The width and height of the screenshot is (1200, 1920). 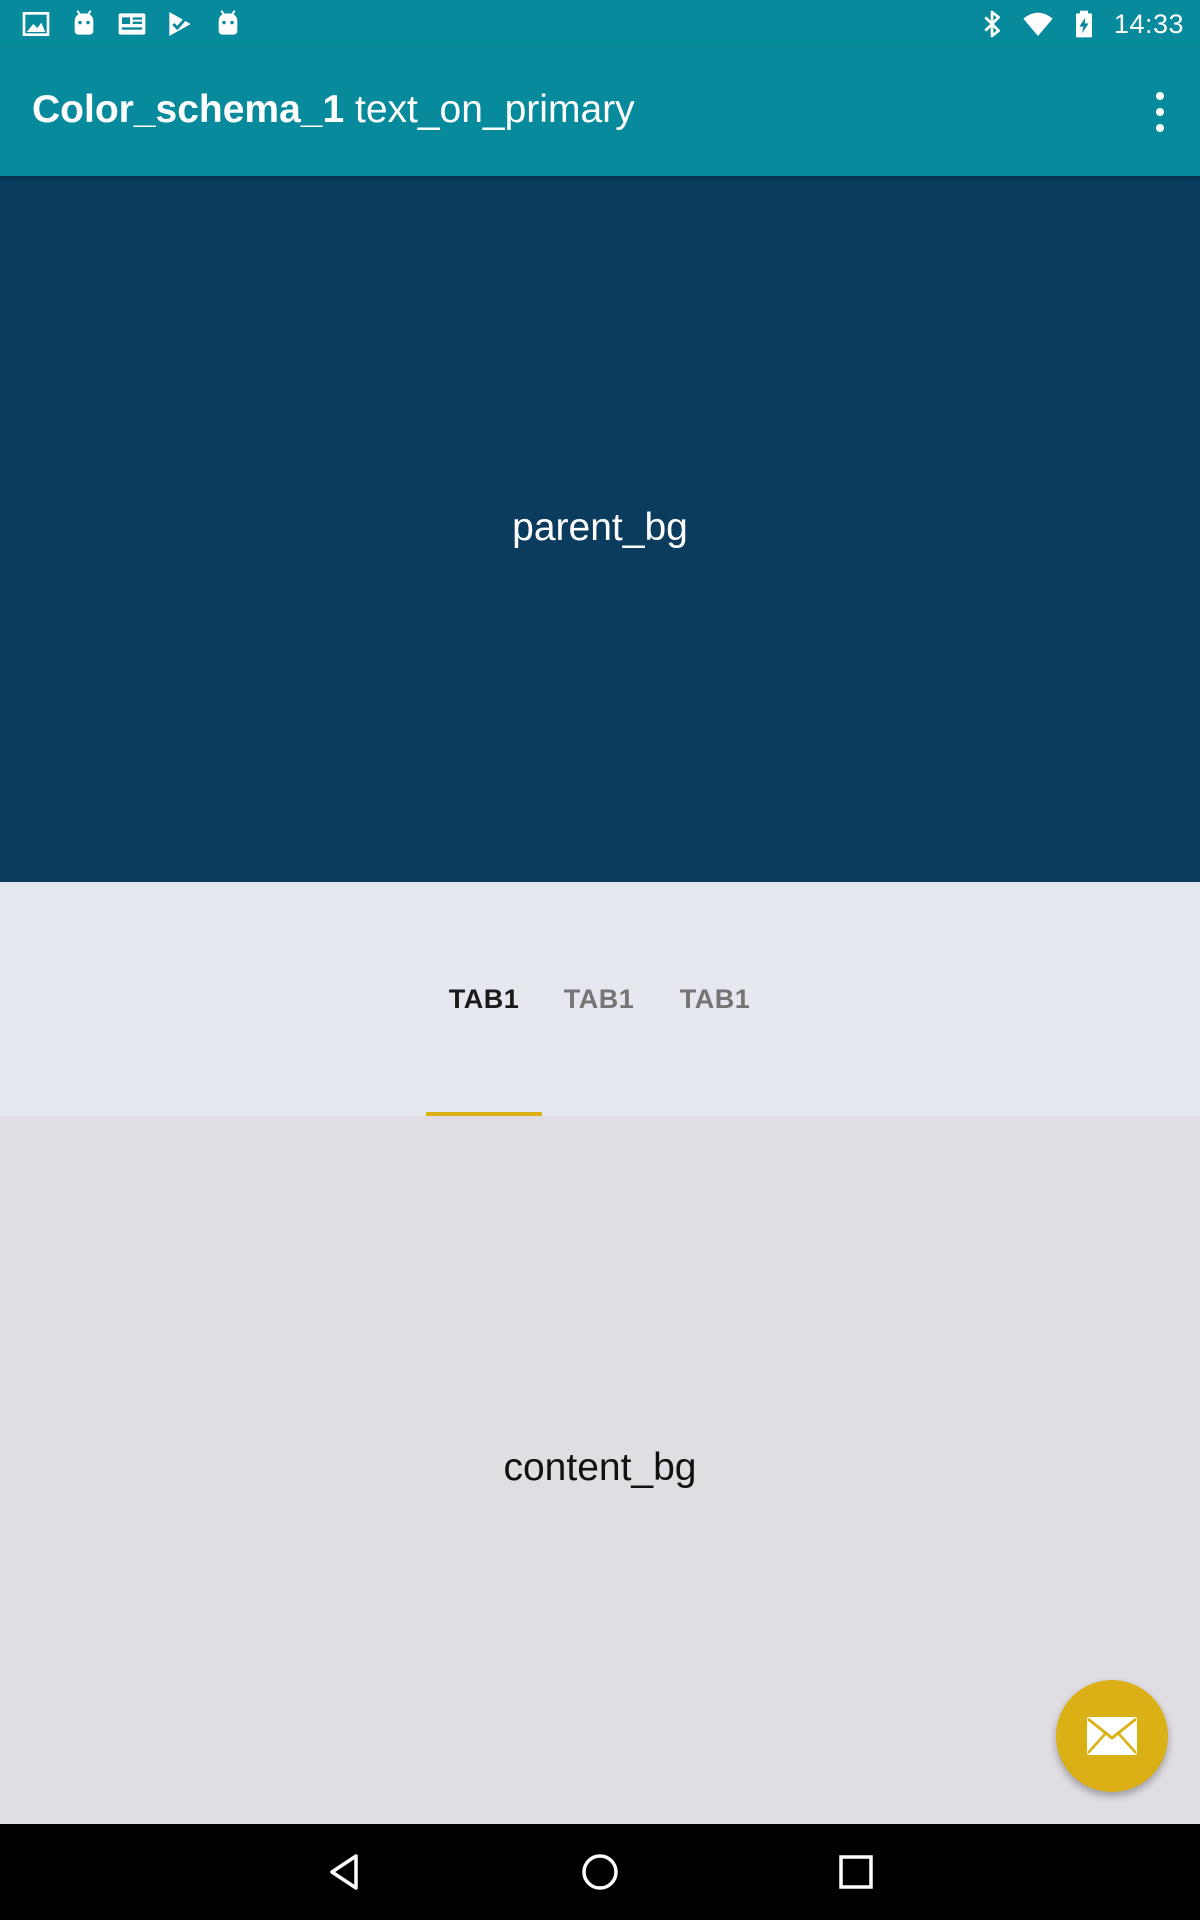 I want to click on wifi-icon, so click(x=1038, y=24).